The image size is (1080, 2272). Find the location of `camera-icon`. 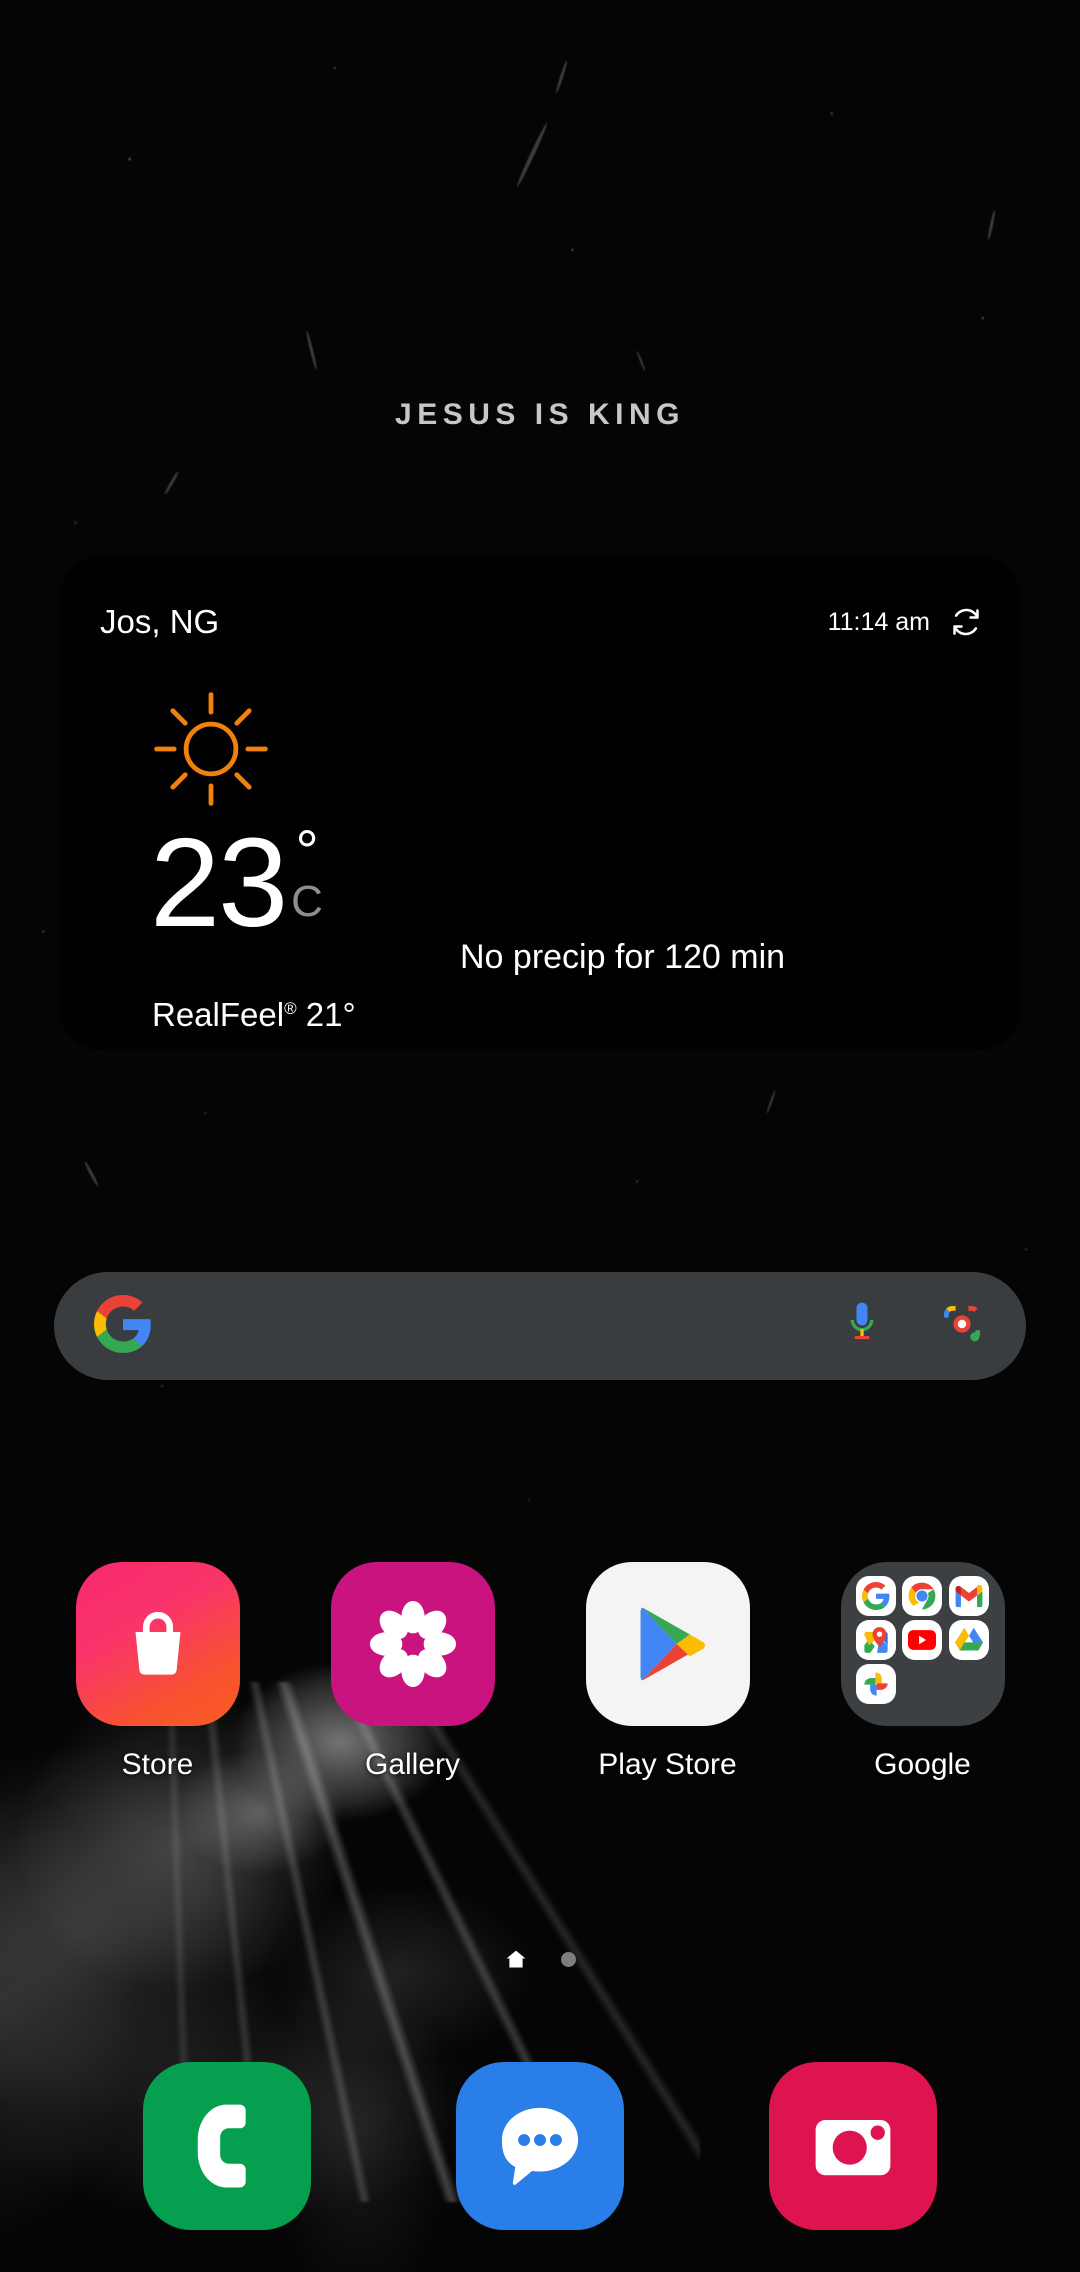

camera-icon is located at coordinates (853, 2146).